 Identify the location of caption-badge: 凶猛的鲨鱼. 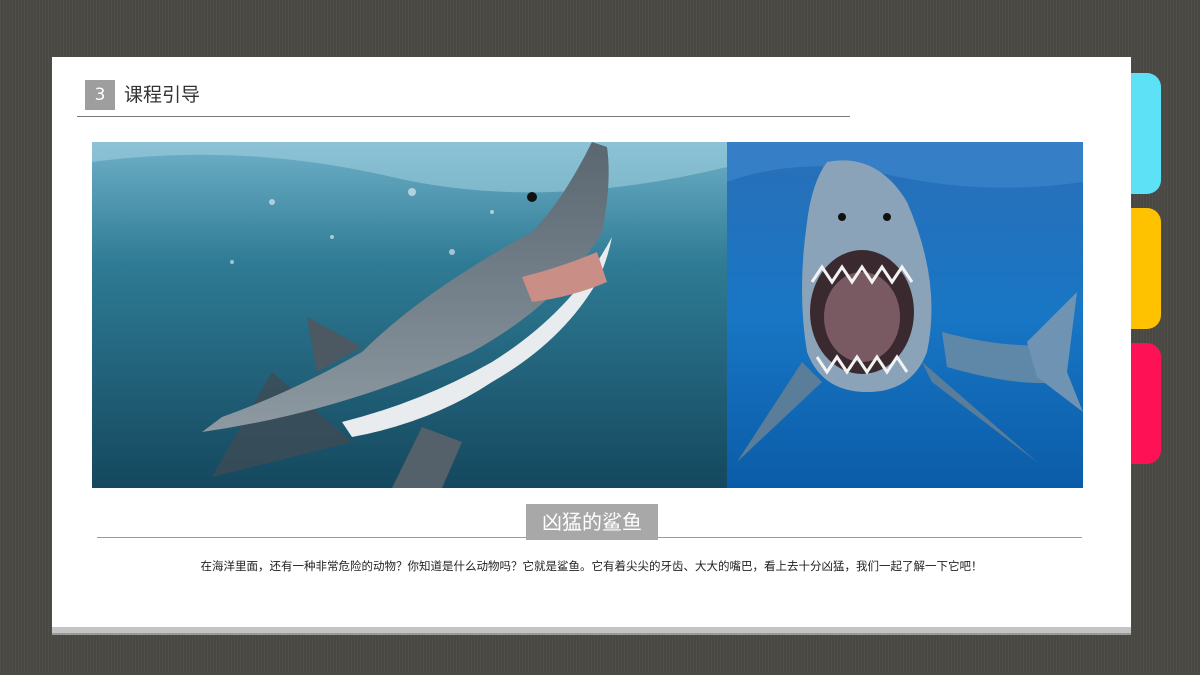
(592, 522).